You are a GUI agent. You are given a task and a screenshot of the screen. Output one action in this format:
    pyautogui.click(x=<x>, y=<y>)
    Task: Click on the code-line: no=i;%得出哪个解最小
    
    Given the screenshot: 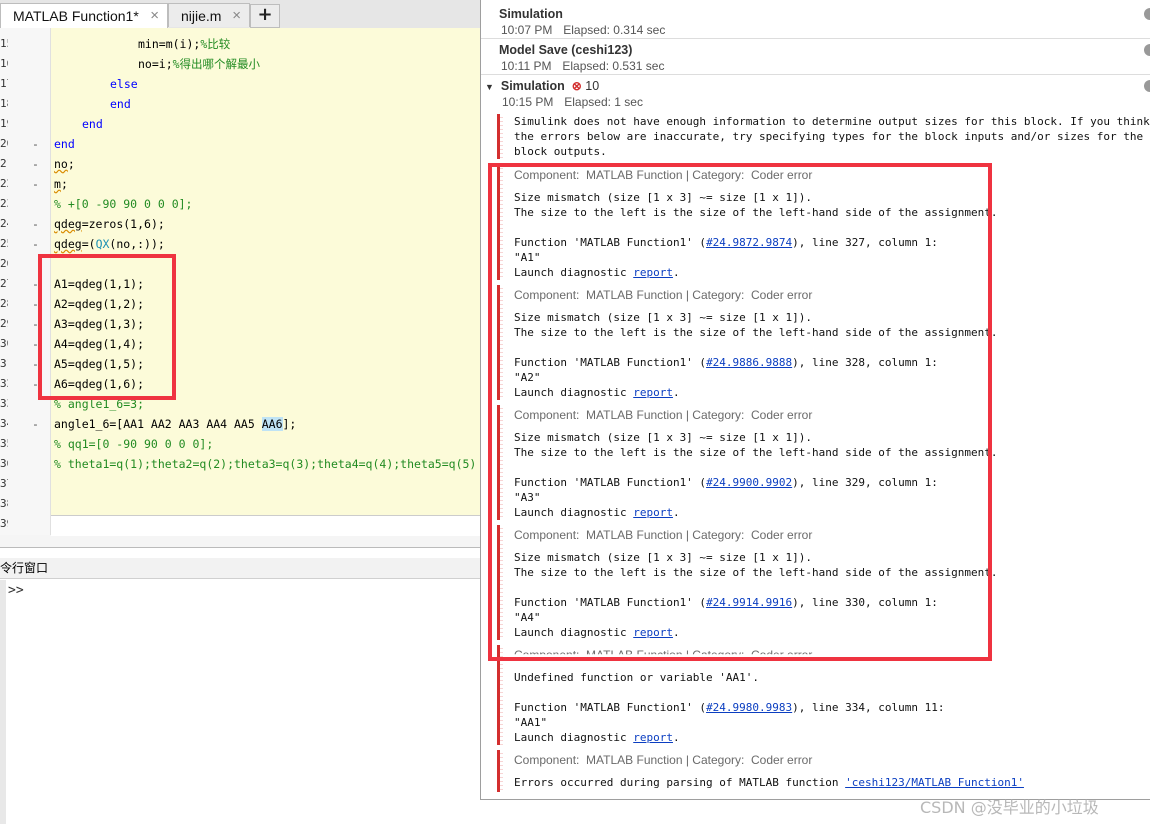 What is the action you would take?
    pyautogui.click(x=199, y=64)
    